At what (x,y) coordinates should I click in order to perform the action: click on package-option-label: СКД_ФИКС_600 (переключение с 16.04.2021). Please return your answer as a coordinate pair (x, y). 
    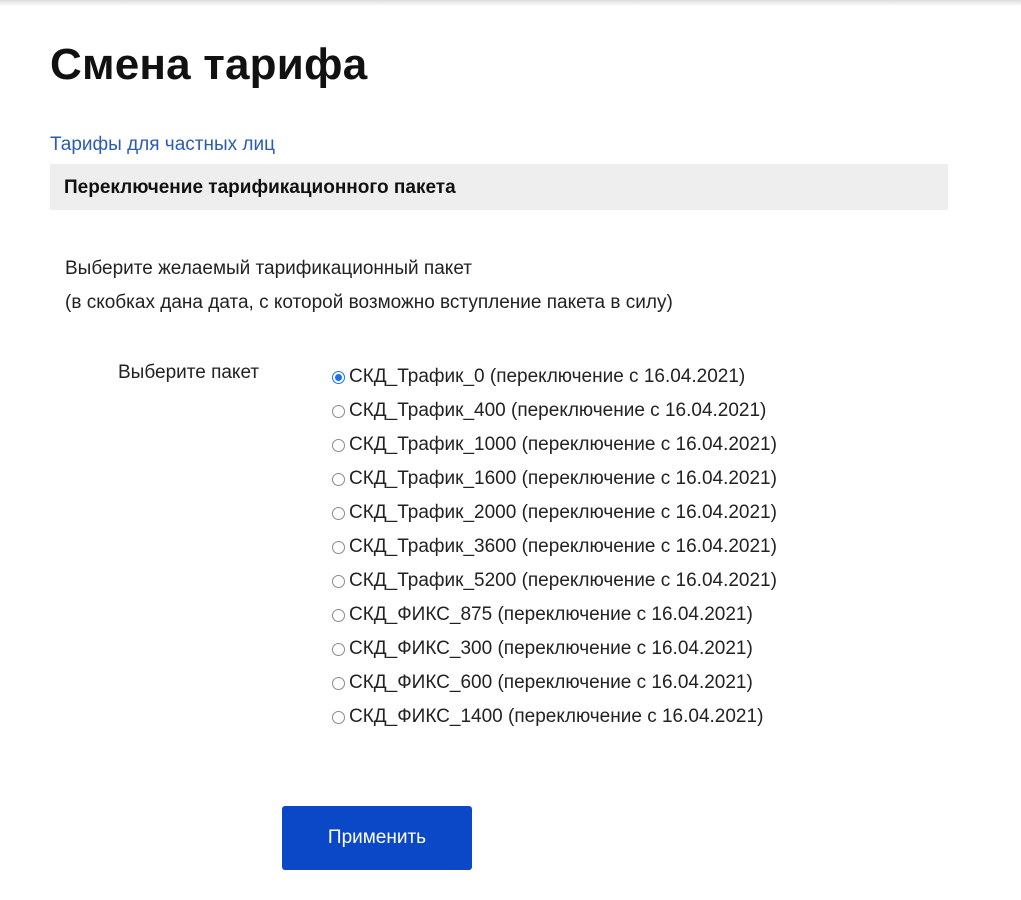
    Looking at the image, I should click on (551, 682).